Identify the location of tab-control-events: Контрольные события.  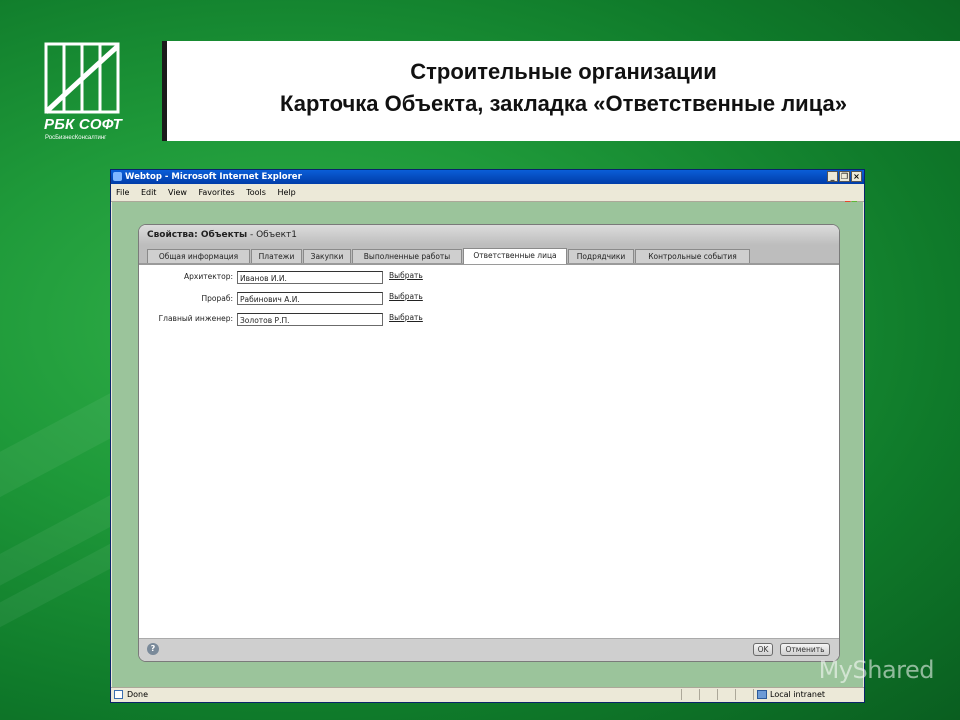
(692, 256).